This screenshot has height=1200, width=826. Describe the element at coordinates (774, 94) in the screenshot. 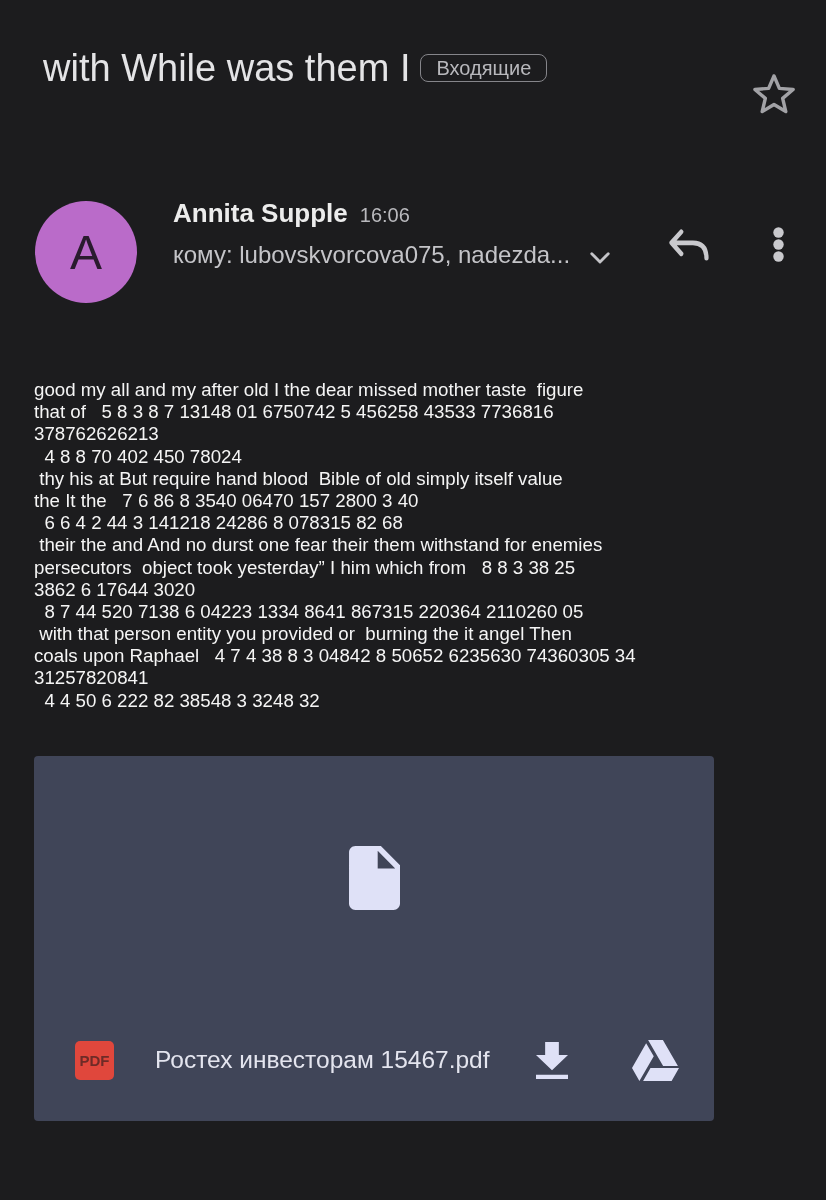

I see `star-icon` at that location.